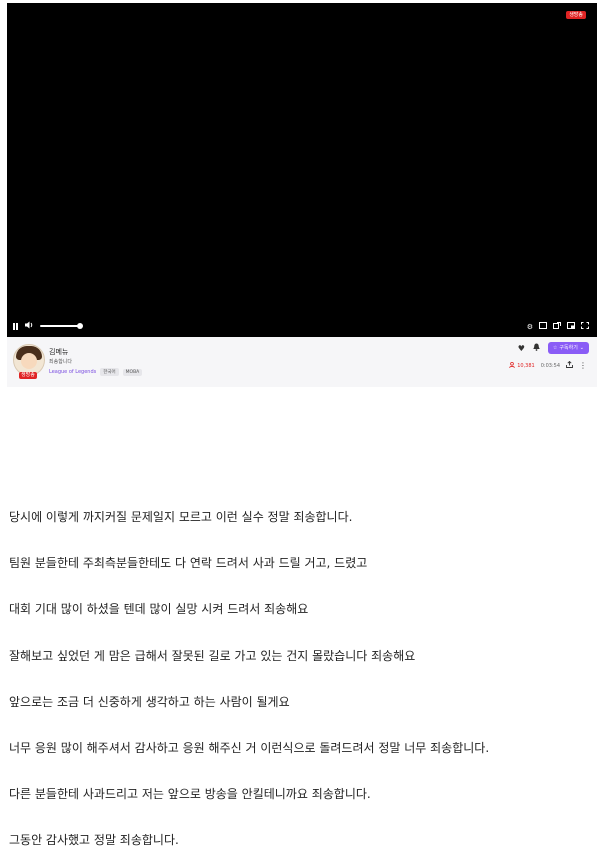 This screenshot has height=861, width=600. What do you see at coordinates (29, 326) in the screenshot?
I see `volume-icon` at bounding box center [29, 326].